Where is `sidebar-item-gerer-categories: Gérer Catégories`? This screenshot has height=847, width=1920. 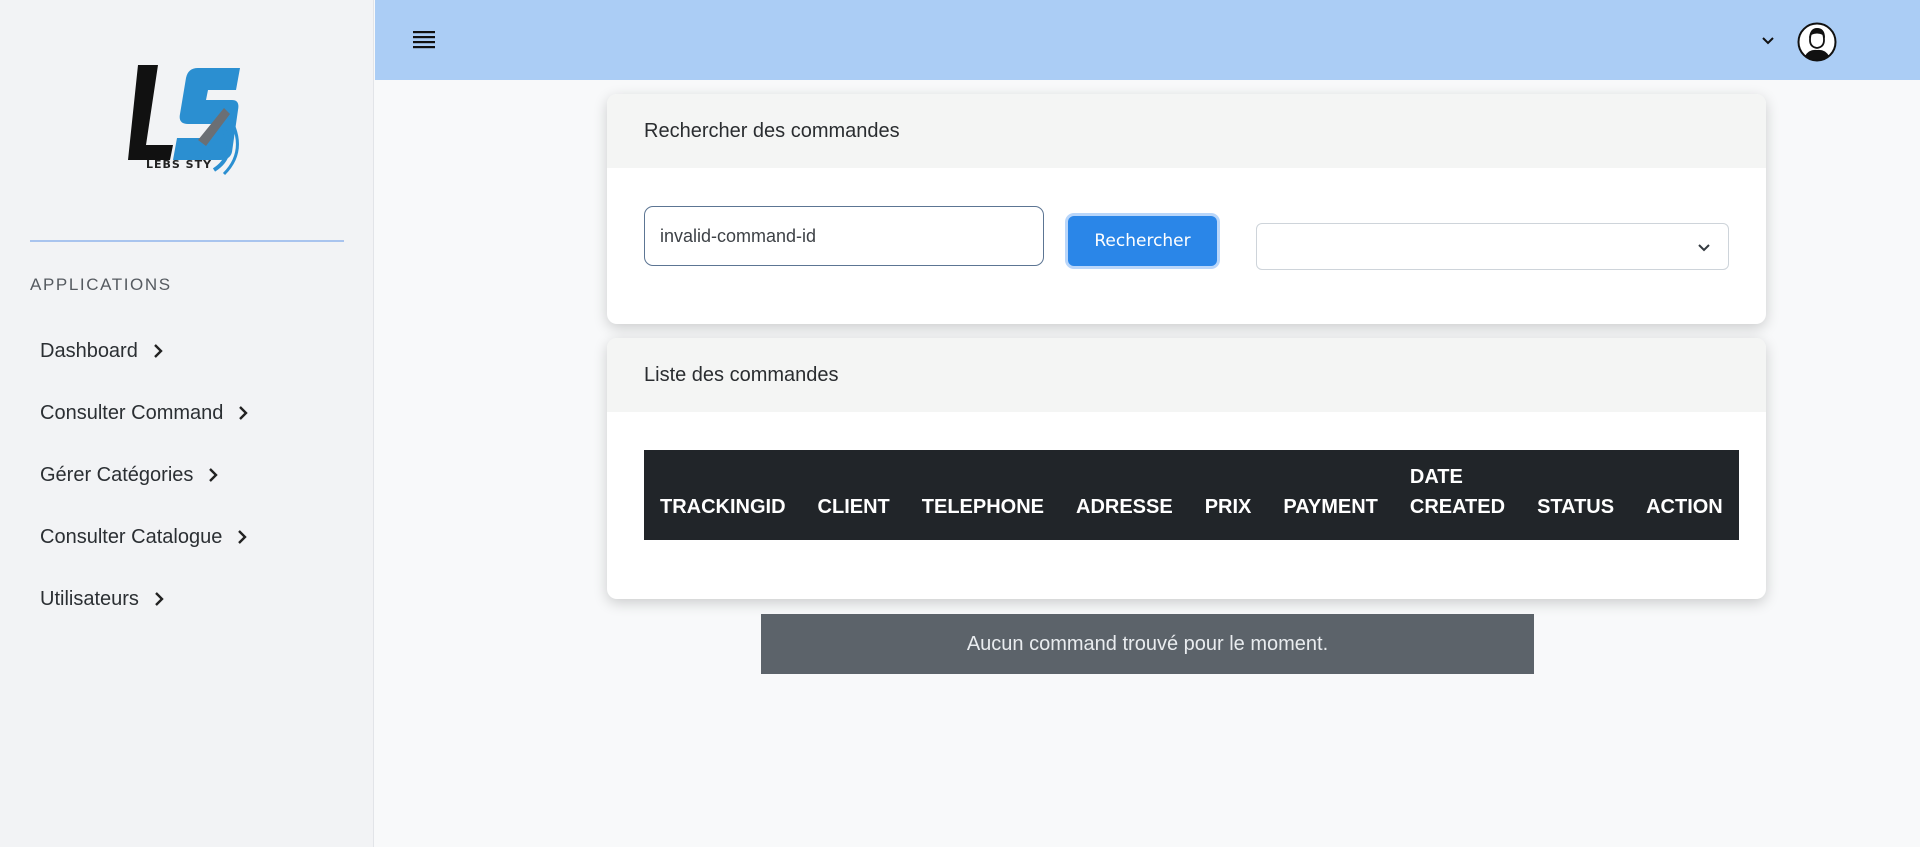 sidebar-item-gerer-categories: Gérer Catégories is located at coordinates (144, 475).